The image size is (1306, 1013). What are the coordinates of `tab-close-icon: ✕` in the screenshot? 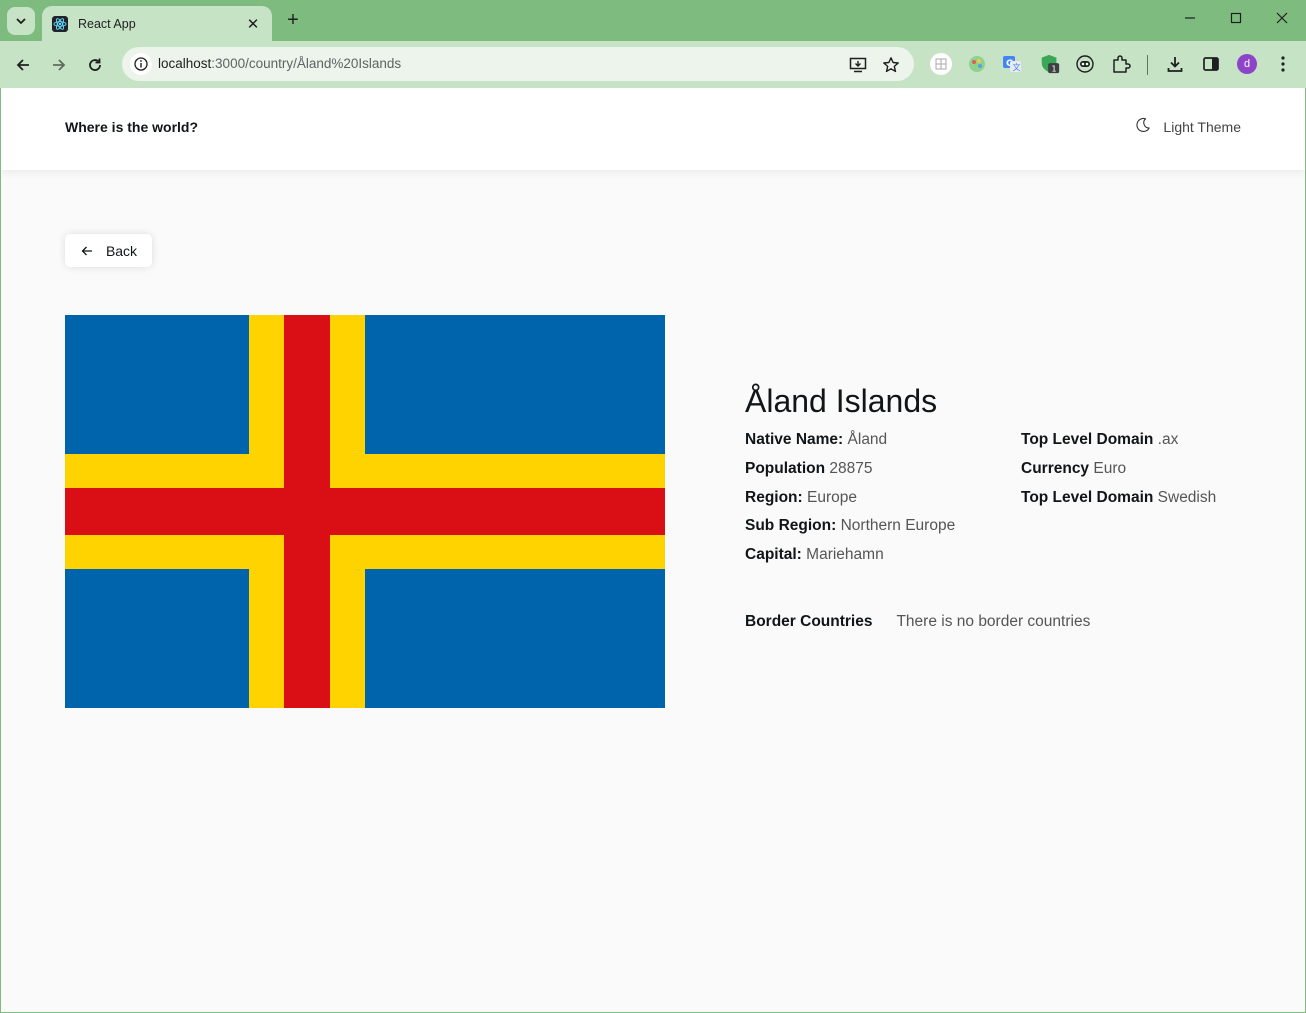 It's located at (253, 24).